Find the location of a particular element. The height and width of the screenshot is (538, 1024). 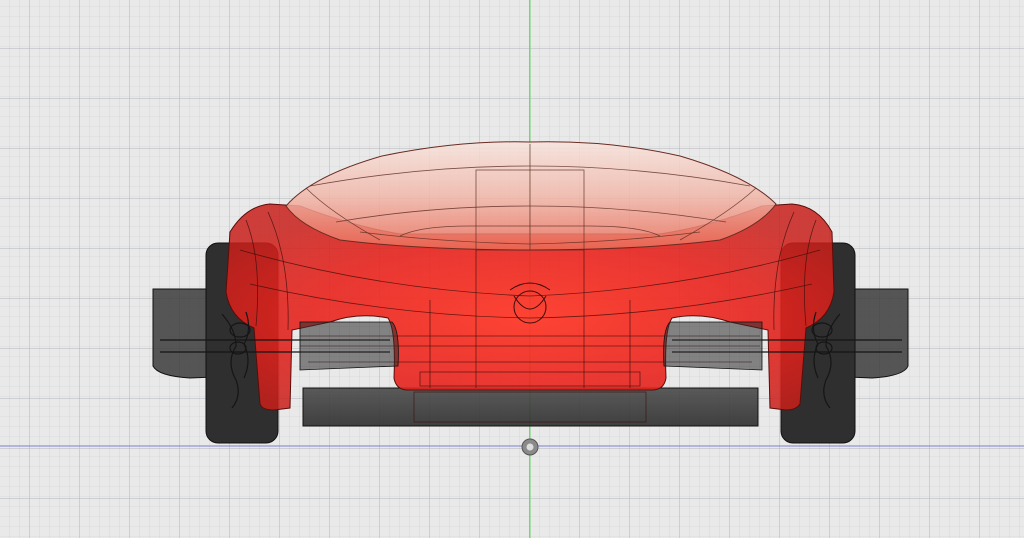

origin-point-icon is located at coordinates (530, 447).